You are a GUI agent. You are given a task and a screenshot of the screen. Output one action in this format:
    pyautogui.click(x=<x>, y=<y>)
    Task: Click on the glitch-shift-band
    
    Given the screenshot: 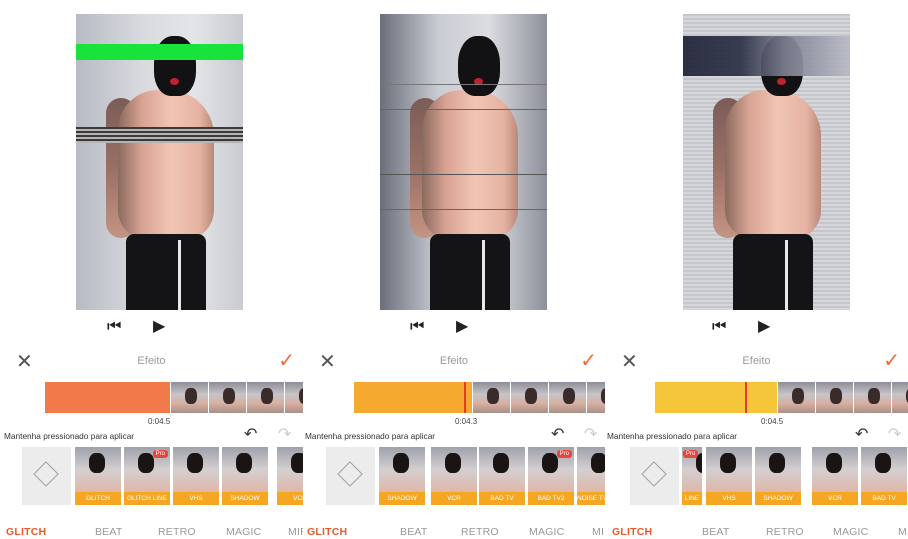 What is the action you would take?
    pyautogui.click(x=766, y=56)
    